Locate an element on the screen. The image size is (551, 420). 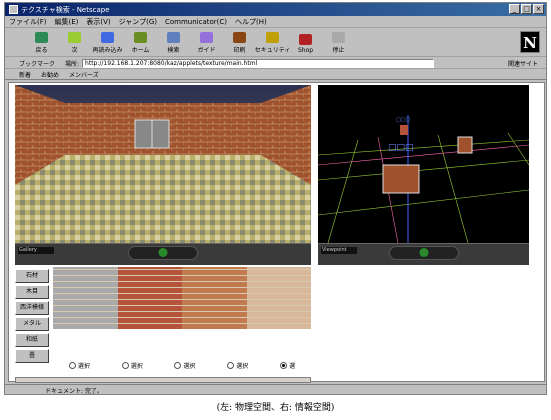
related-sites-button: 関連サイト is located at coordinates (523, 63).